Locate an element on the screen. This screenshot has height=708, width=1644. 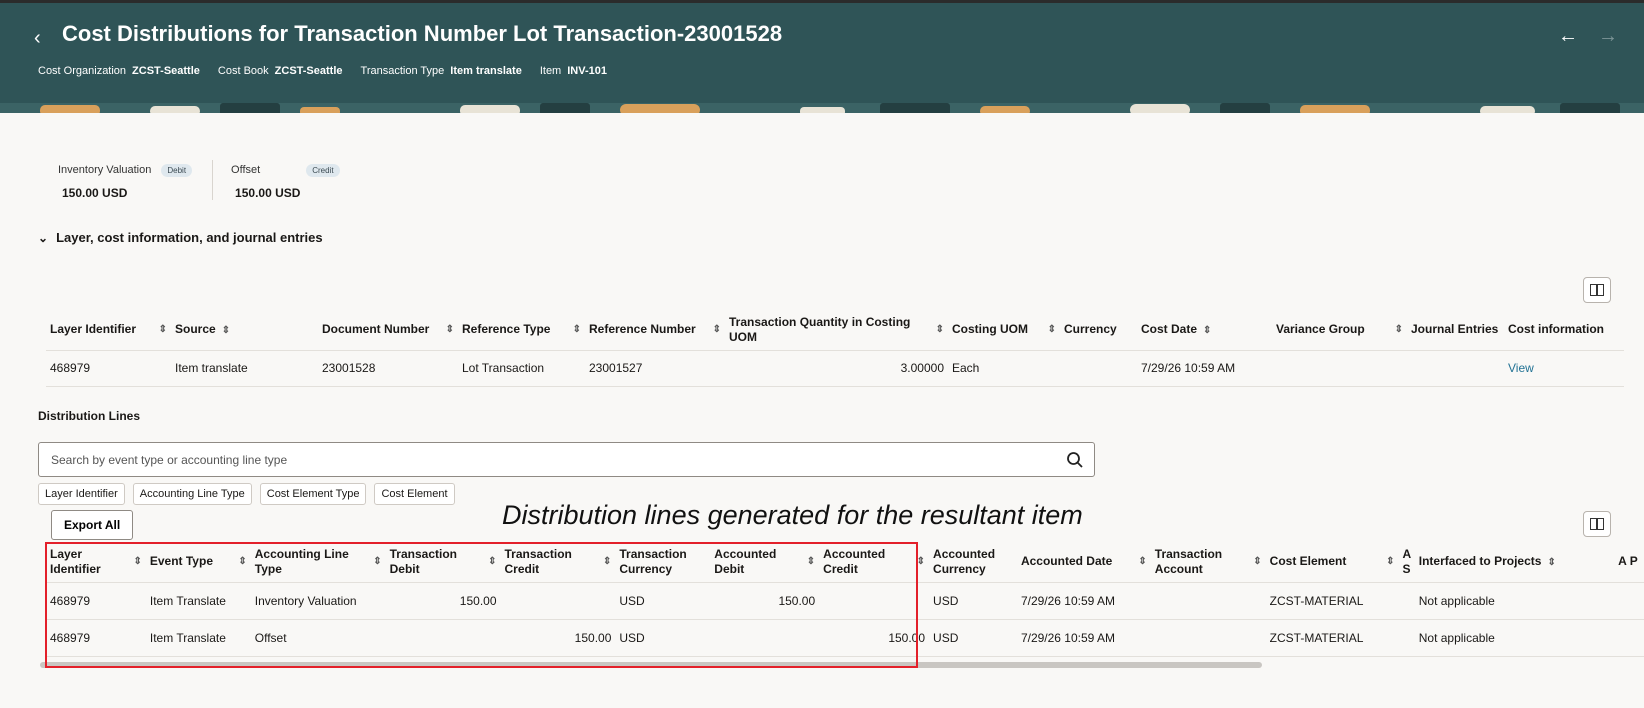
col-costing-uom: Costing UOM ⇕ is located at coordinates (1004, 330).